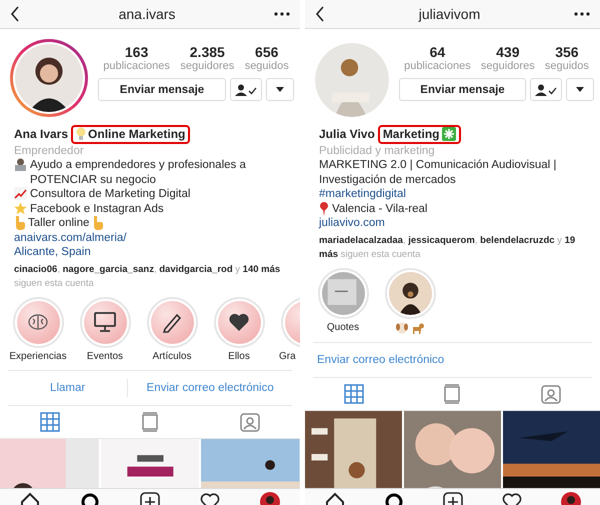 The height and width of the screenshot is (505, 600). What do you see at coordinates (41, 134) in the screenshot?
I see `profile-name: Ana Ivars` at bounding box center [41, 134].